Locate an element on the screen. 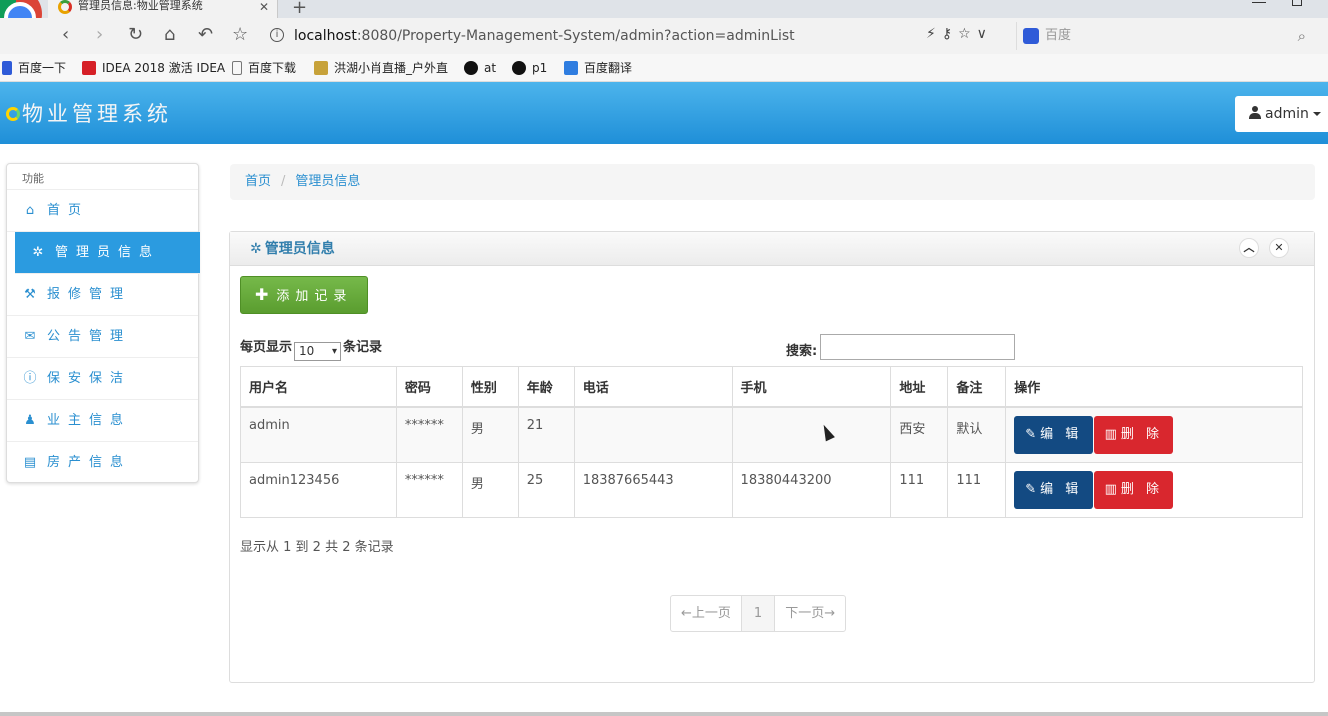 Image resolution: width=1328 pixels, height=716 pixels. cell-age: 21 is located at coordinates (546, 434).